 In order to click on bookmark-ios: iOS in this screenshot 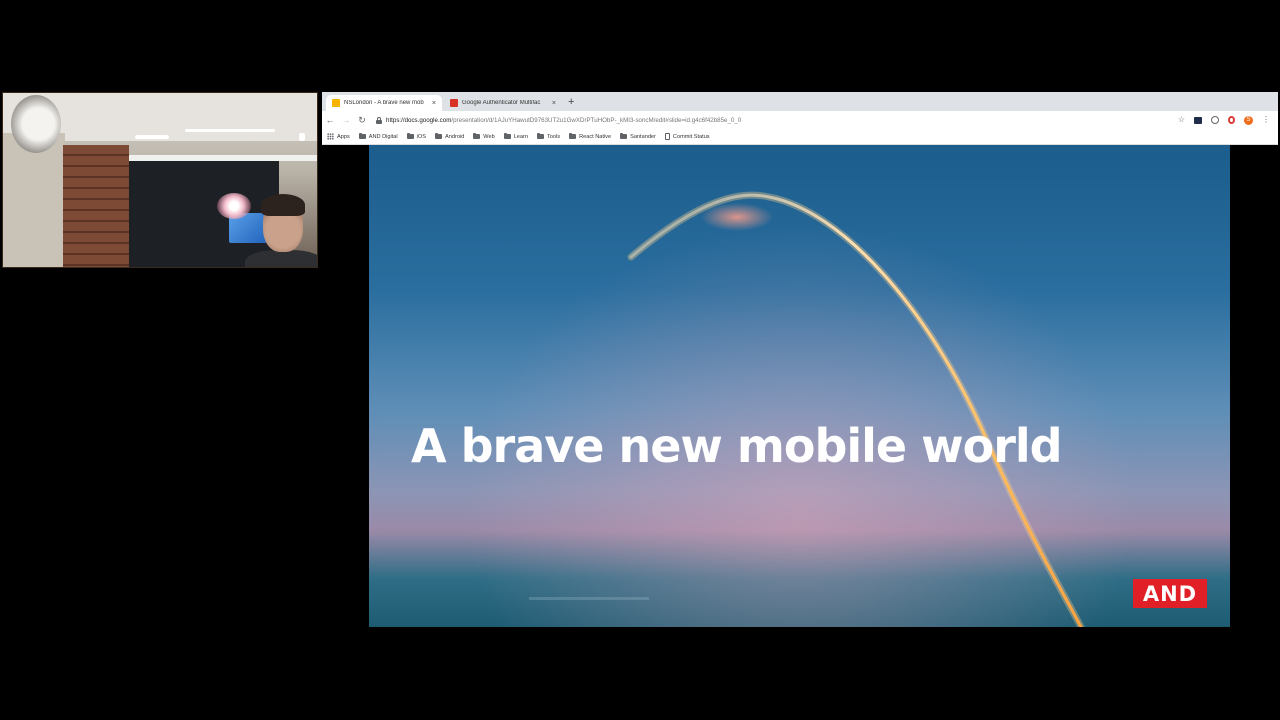, I will do `click(416, 136)`.